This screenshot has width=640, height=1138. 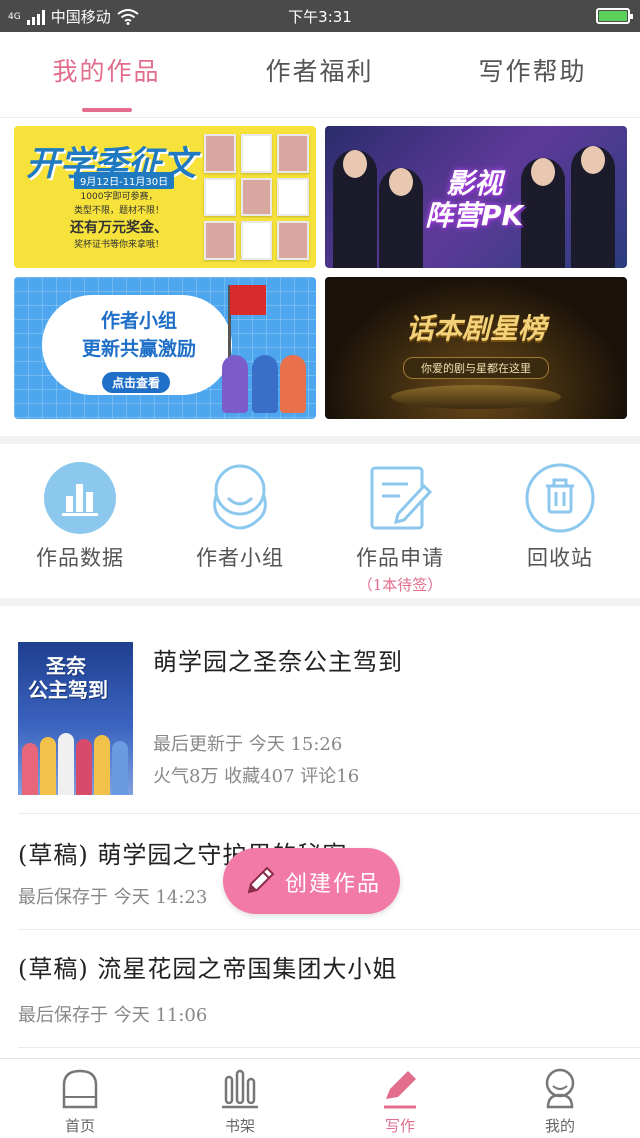 I want to click on nav-profile: 我的, so click(x=560, y=1101).